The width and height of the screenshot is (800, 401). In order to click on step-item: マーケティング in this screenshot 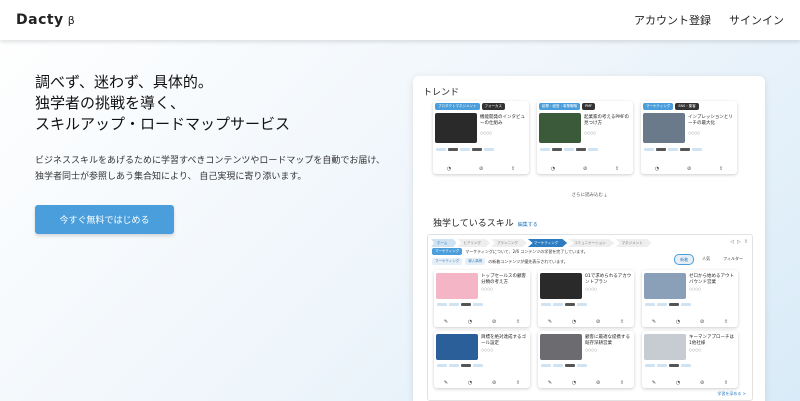, I will do `click(547, 243)`.